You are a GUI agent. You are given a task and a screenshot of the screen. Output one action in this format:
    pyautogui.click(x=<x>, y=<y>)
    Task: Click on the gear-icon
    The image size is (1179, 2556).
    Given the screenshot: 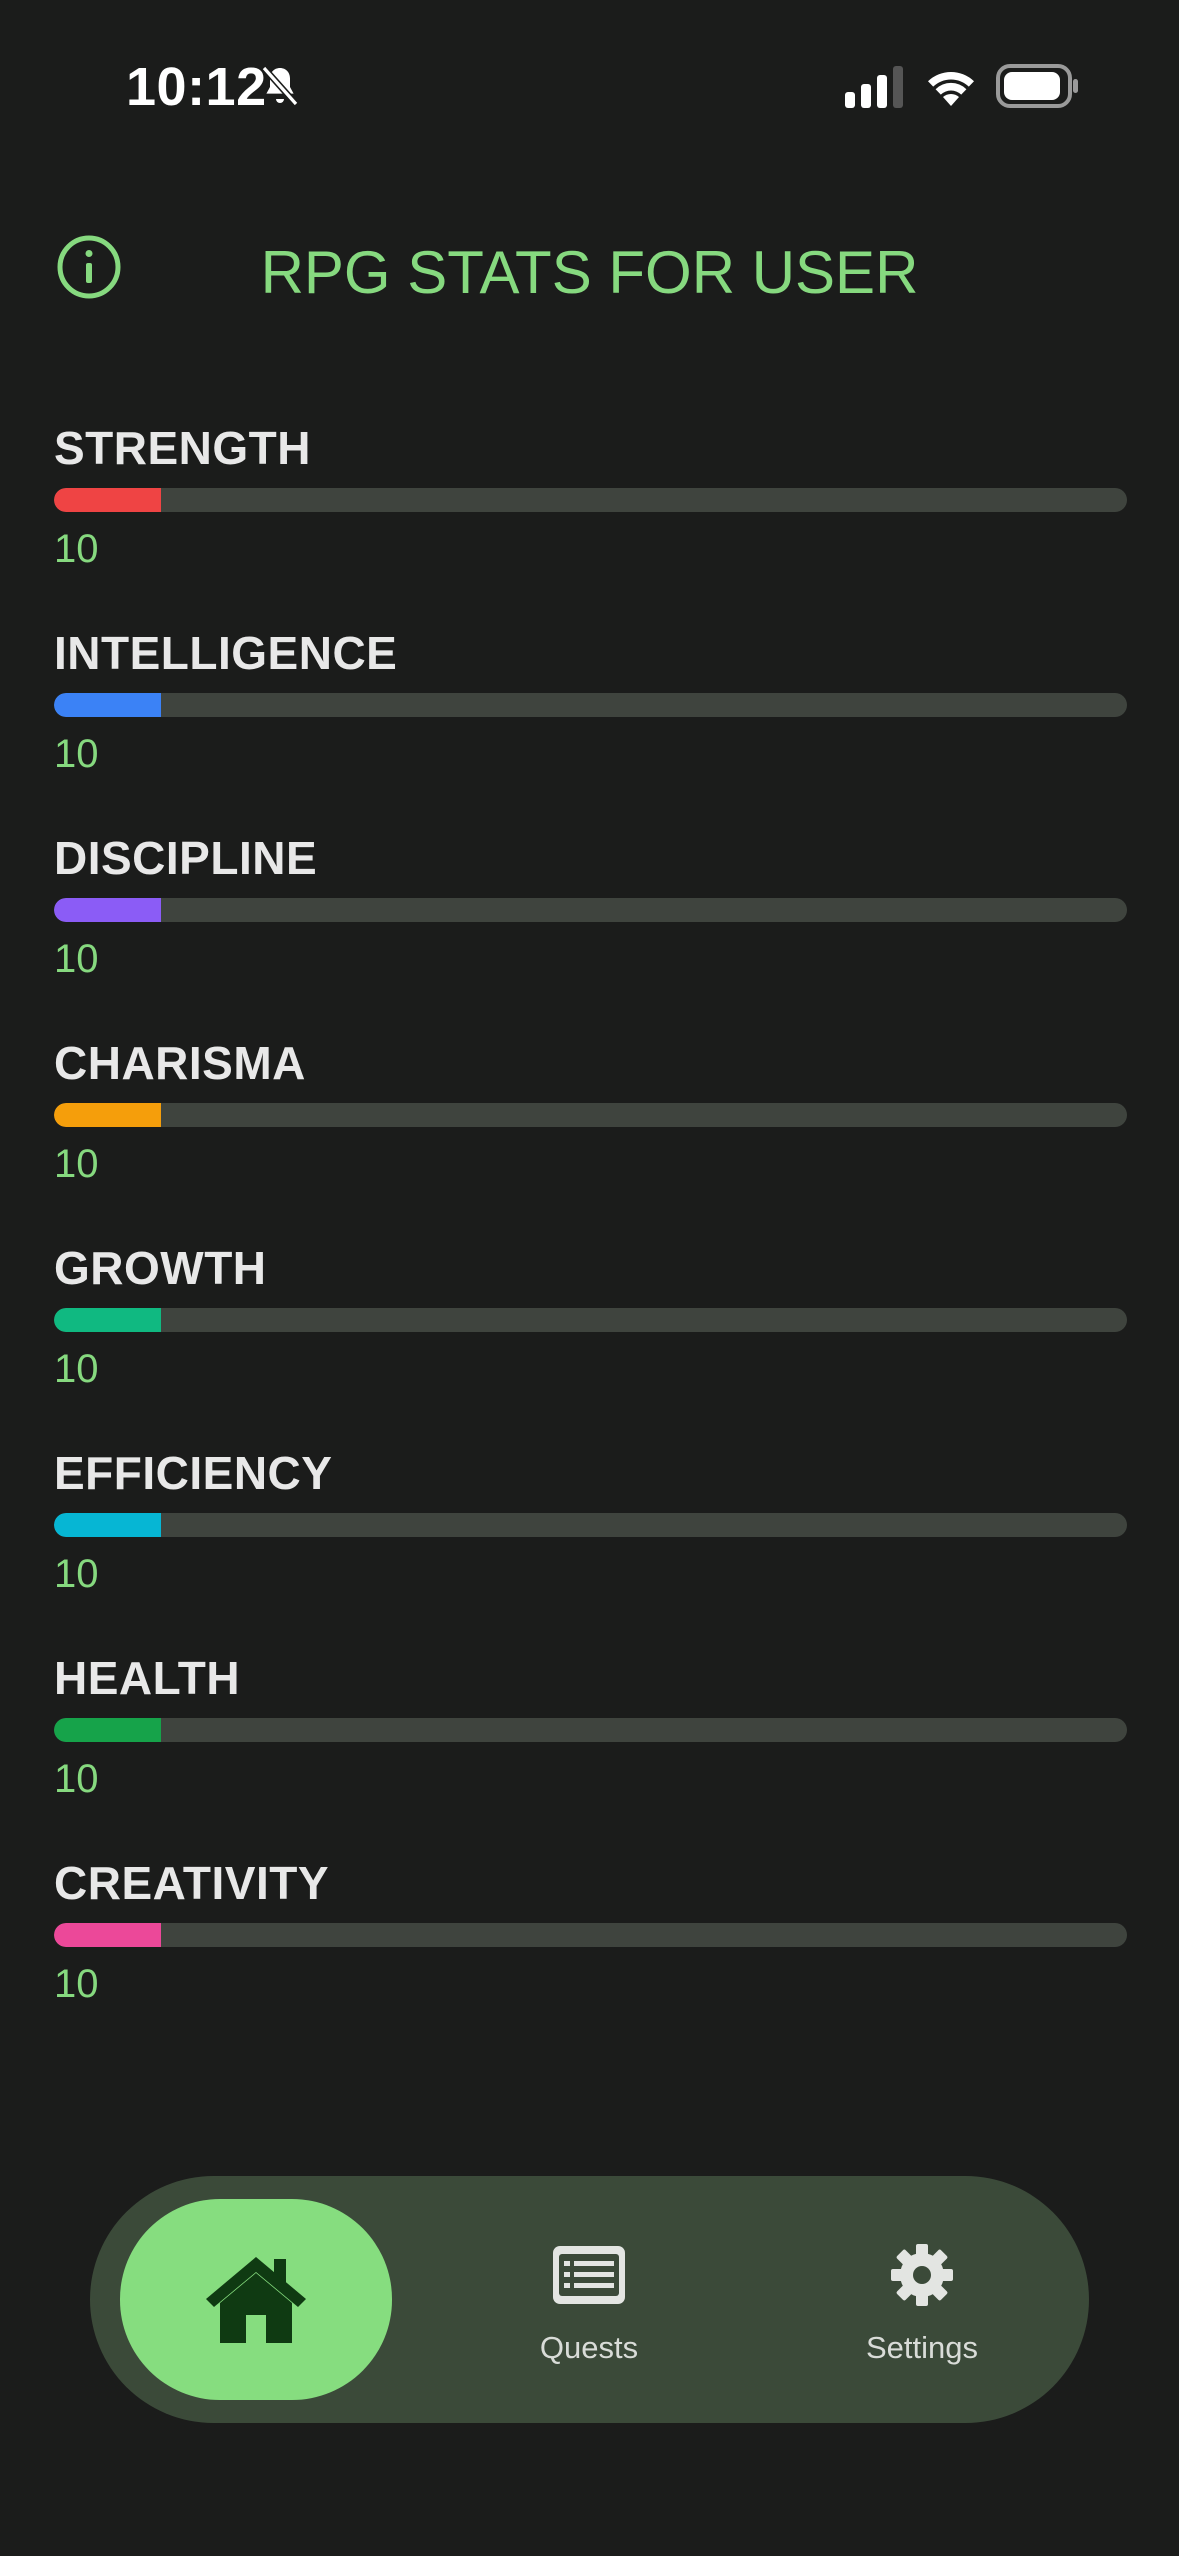 What is the action you would take?
    pyautogui.click(x=922, y=2275)
    